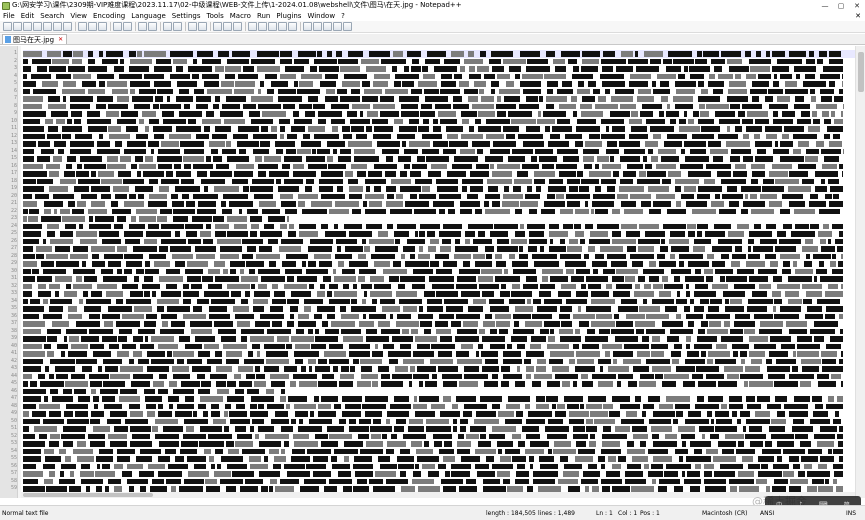 This screenshot has width=865, height=520. I want to click on play-multiple-macro-icon, so click(337, 26).